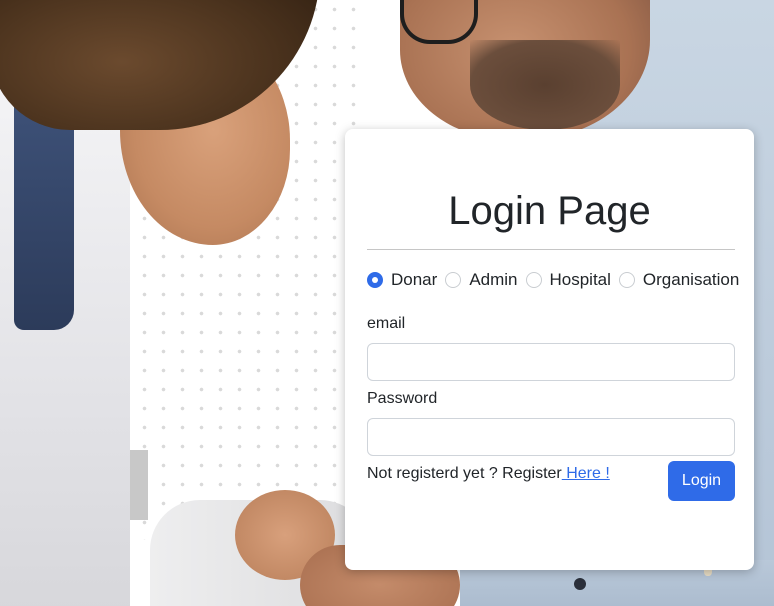 The width and height of the screenshot is (774, 606). Describe the element at coordinates (545, 85) in the screenshot. I see `man-beard` at that location.